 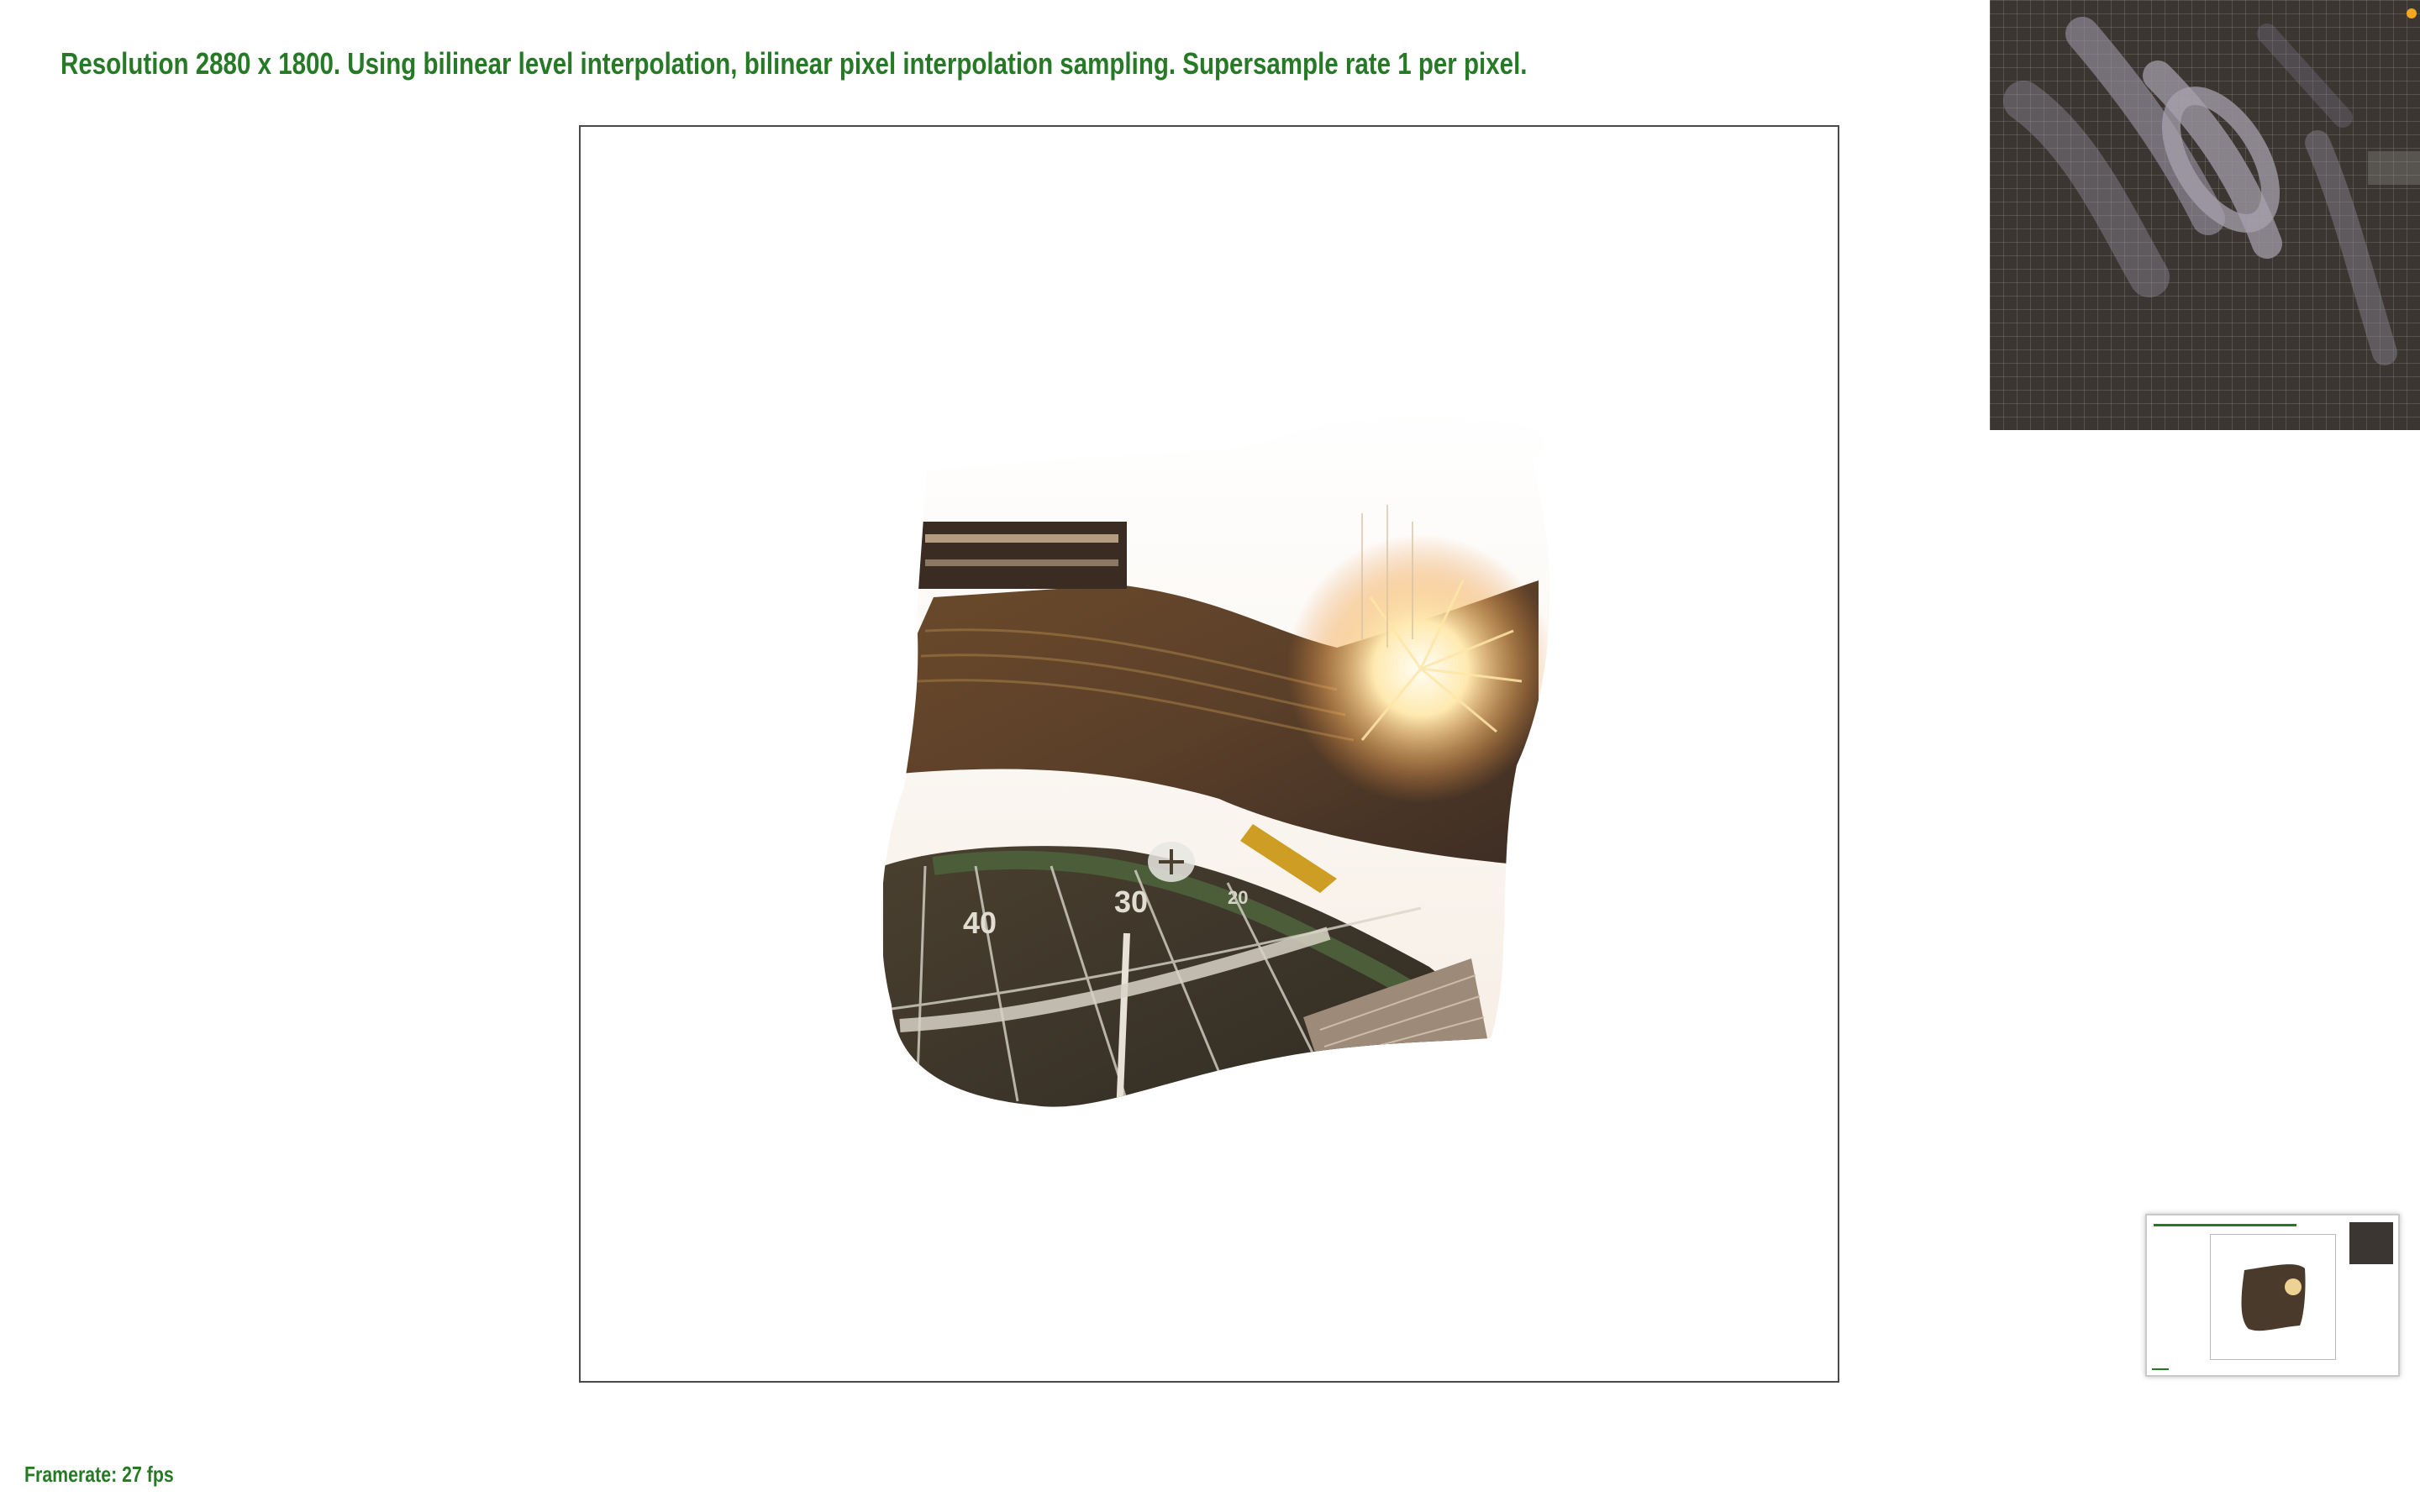 What do you see at coordinates (2225, 1225) in the screenshot?
I see `minimap-title-line` at bounding box center [2225, 1225].